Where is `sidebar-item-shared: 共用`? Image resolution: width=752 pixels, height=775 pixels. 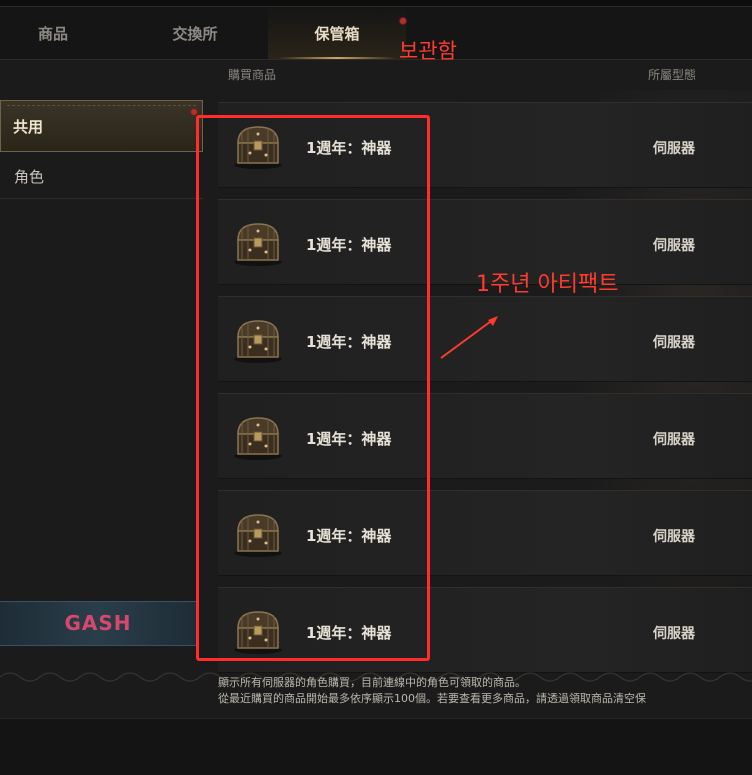
sidebar-item-shared: 共用 is located at coordinates (101, 126).